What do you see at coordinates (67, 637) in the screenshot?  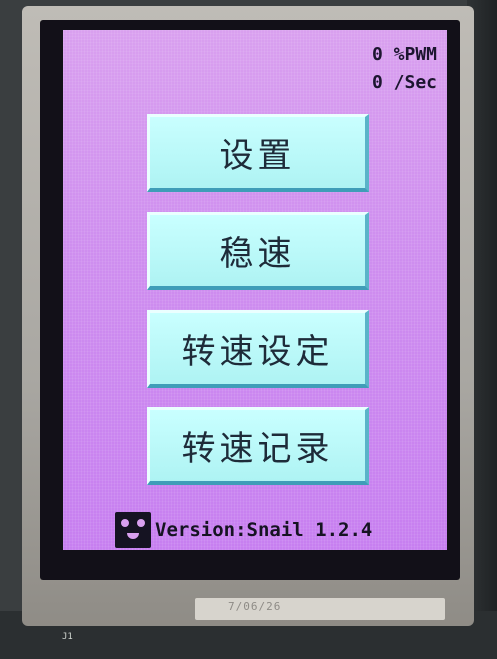 I see `pcb-label: J1` at bounding box center [67, 637].